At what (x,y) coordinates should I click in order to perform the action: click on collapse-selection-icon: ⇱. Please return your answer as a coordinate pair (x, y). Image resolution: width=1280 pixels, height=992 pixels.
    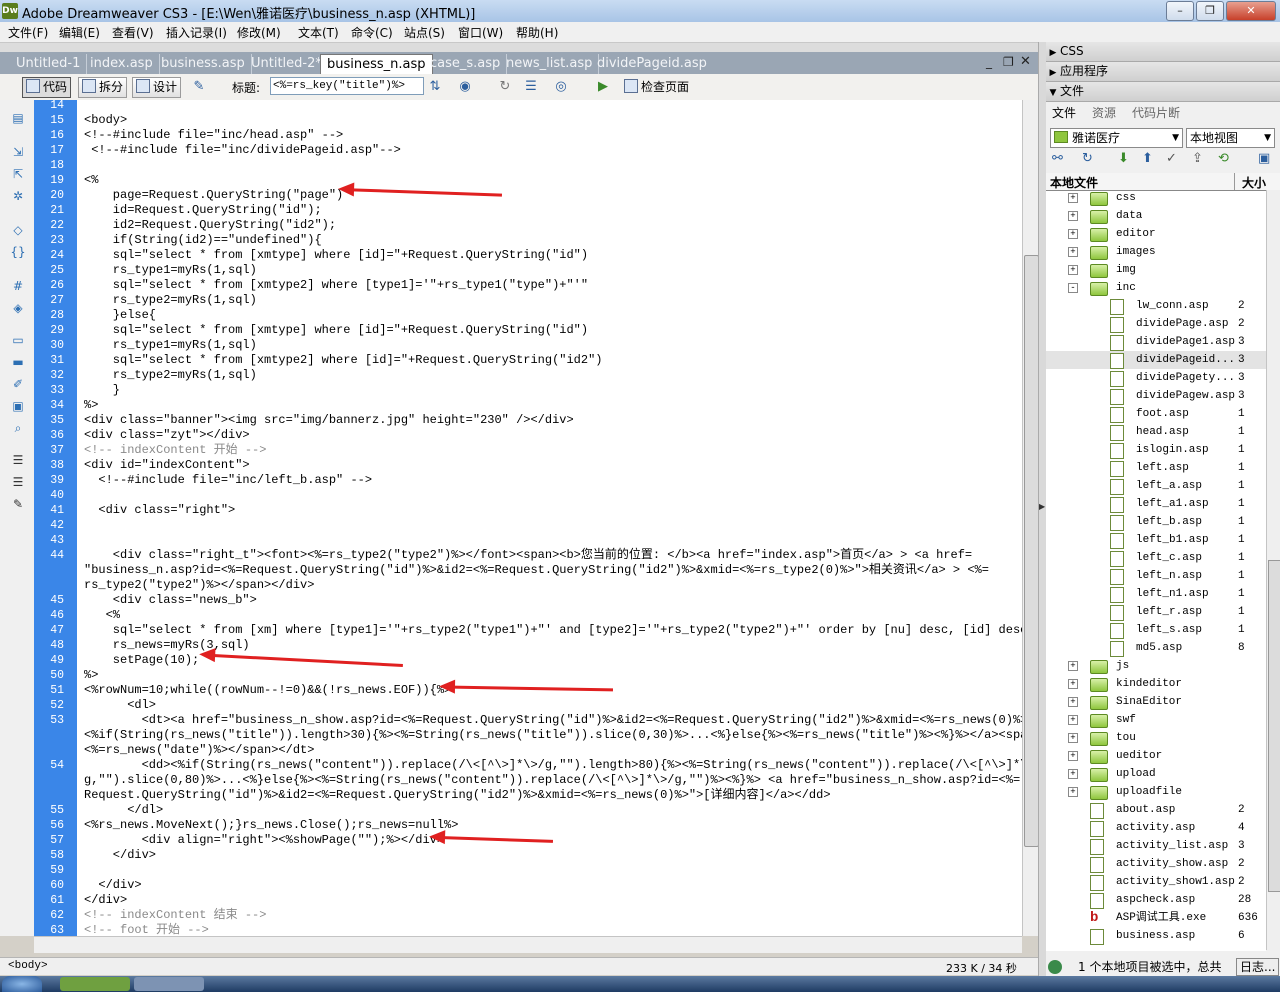
    Looking at the image, I should click on (18, 174).